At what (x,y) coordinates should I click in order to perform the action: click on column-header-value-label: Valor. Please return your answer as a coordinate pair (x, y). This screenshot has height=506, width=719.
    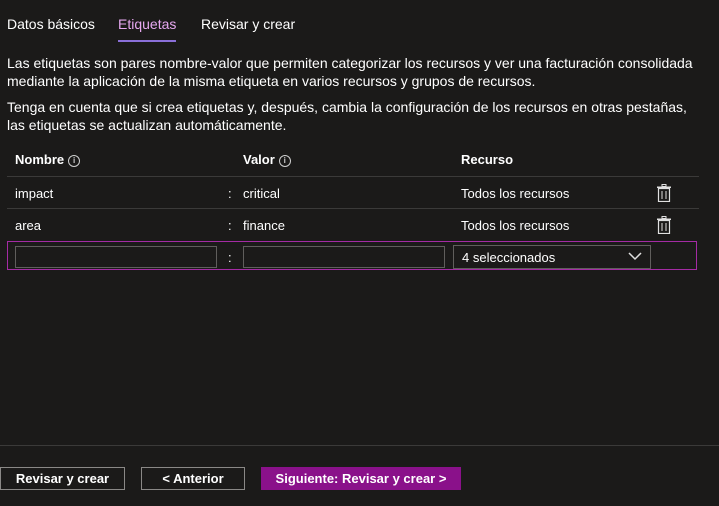
    Looking at the image, I should click on (259, 159).